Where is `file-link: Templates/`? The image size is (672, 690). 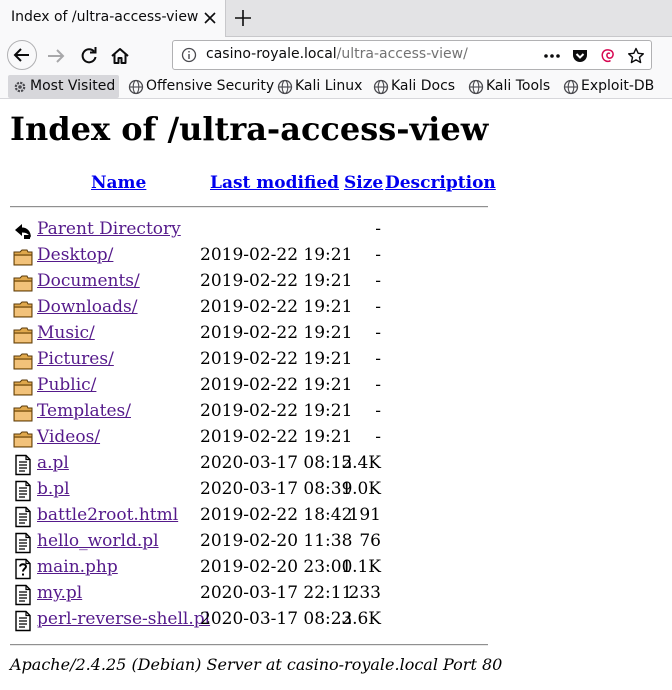
file-link: Templates/ is located at coordinates (84, 411).